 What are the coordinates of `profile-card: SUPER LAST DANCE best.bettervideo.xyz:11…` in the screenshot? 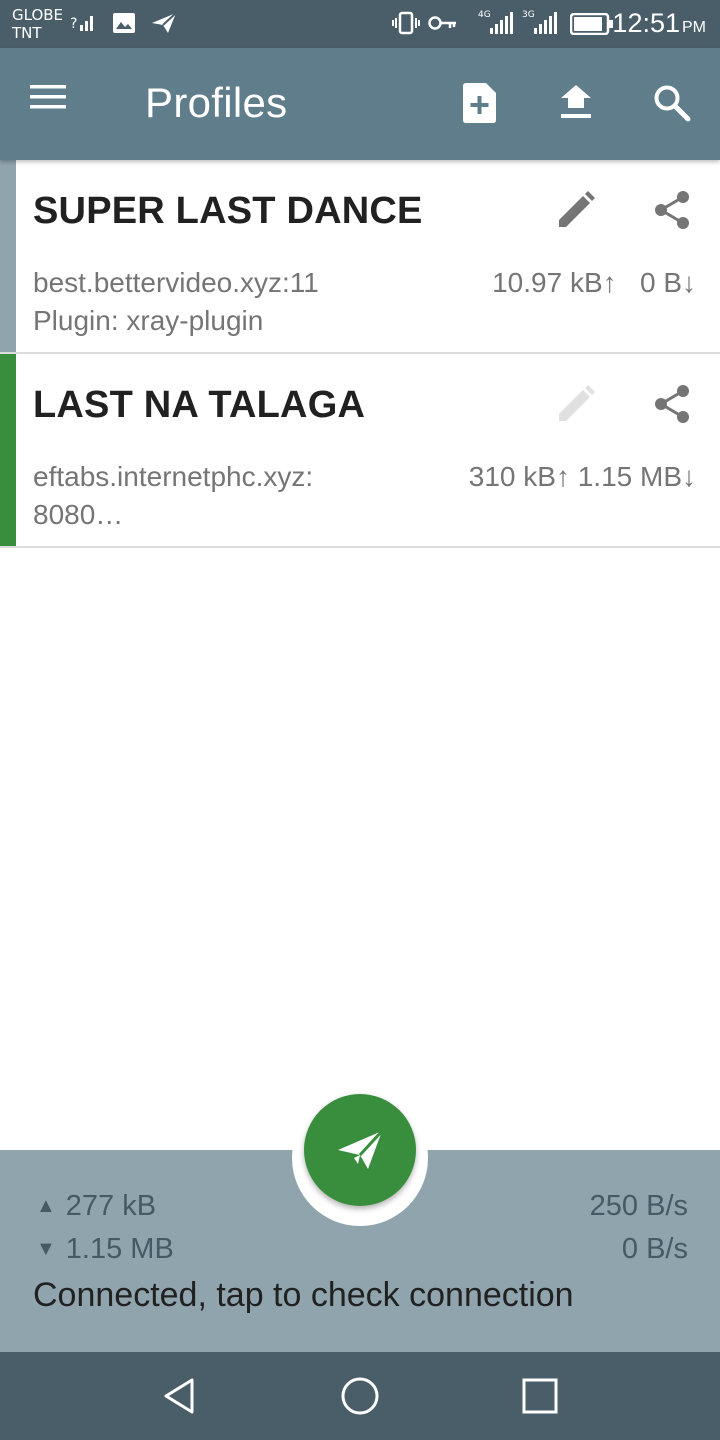 It's located at (360, 257).